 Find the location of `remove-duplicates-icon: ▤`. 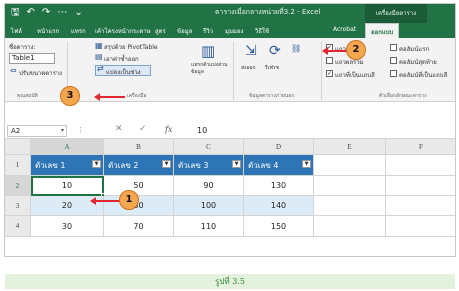

remove-duplicates-icon: ▤ is located at coordinates (99, 56).